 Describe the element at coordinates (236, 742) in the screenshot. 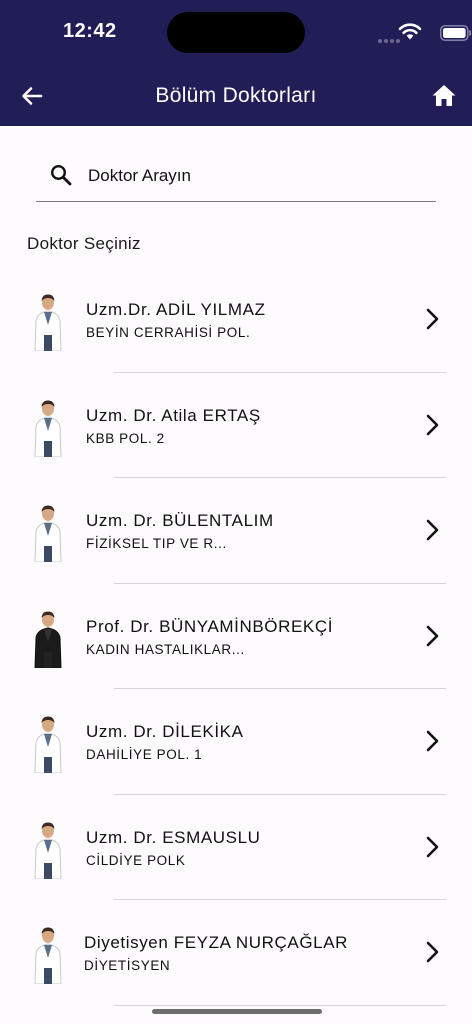

I see `doctor-list-item: Uzm. Dr. DİLEKİKA DAHİLİYE POL. 1` at that location.